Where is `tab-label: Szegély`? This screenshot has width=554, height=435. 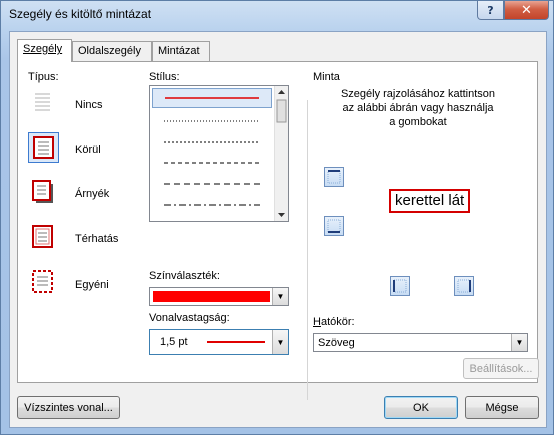 tab-label: Szegély is located at coordinates (43, 49).